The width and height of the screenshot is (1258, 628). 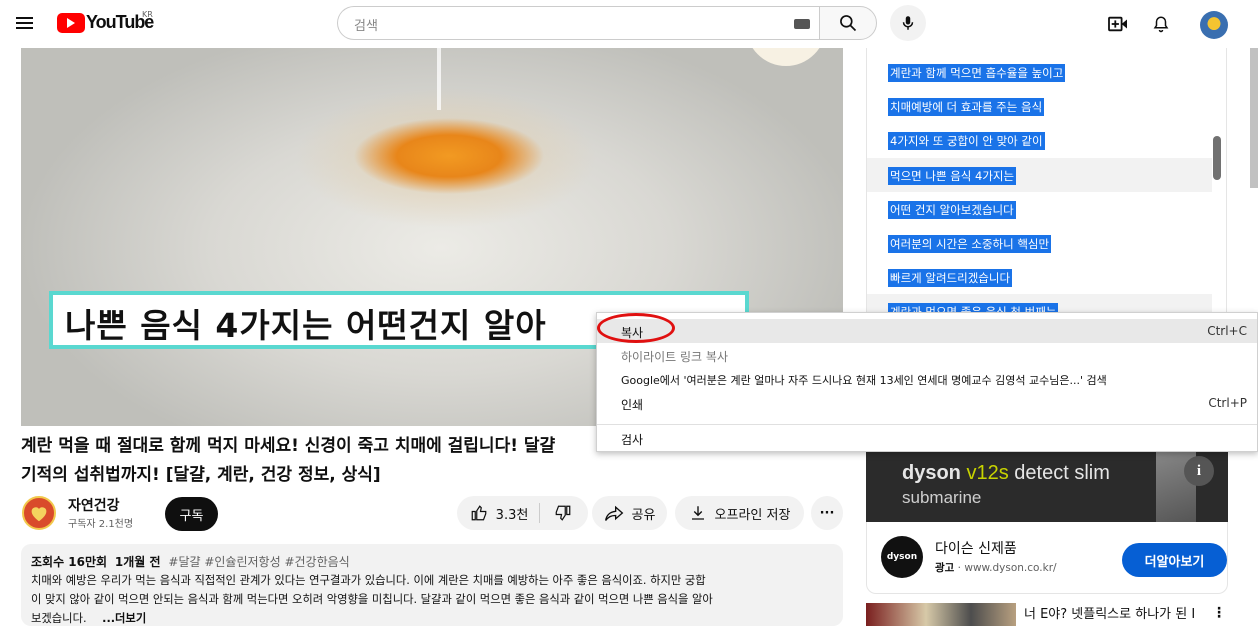 I want to click on transcript-line: 4가지와 또 궁합이 안 맞아 같이, so click(x=1039, y=140).